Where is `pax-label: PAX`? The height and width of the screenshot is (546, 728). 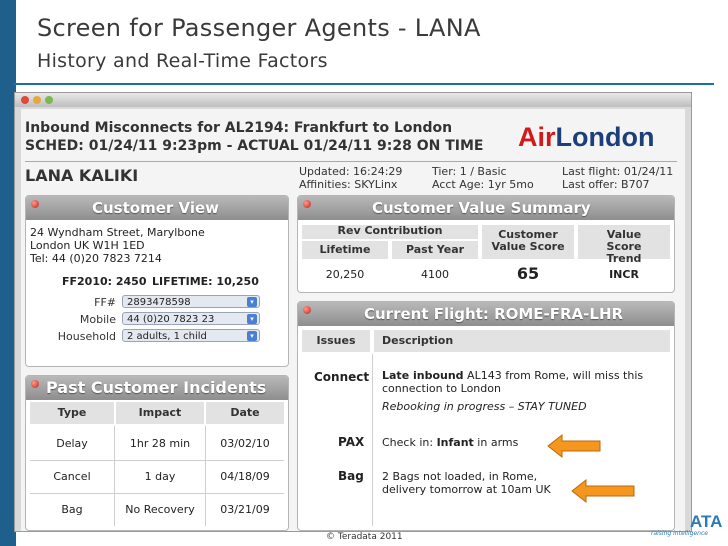 pax-label: PAX is located at coordinates (351, 442).